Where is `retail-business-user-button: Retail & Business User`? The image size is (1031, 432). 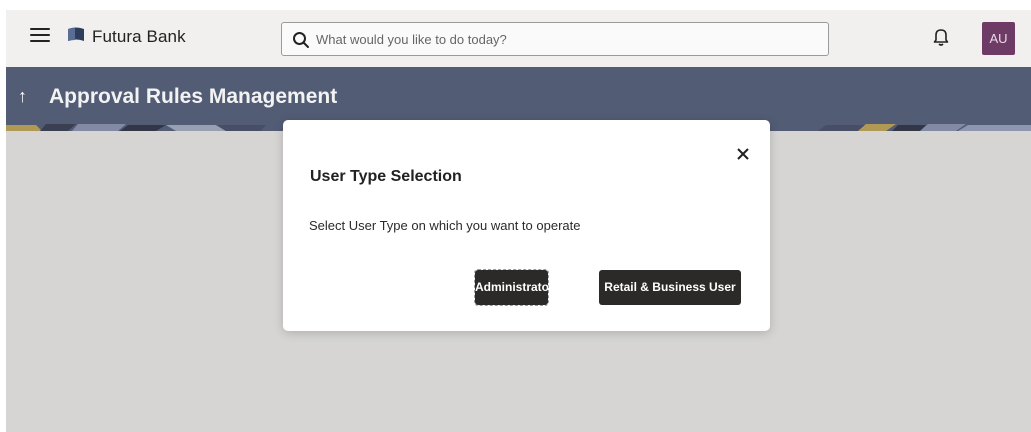
retail-business-user-button: Retail & Business User is located at coordinates (670, 287).